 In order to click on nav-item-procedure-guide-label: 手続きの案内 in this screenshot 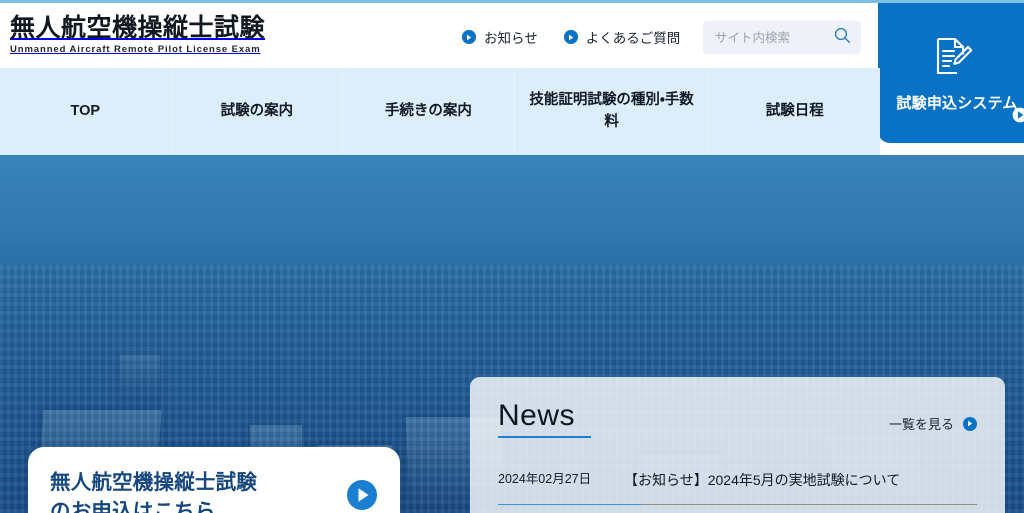, I will do `click(428, 110)`.